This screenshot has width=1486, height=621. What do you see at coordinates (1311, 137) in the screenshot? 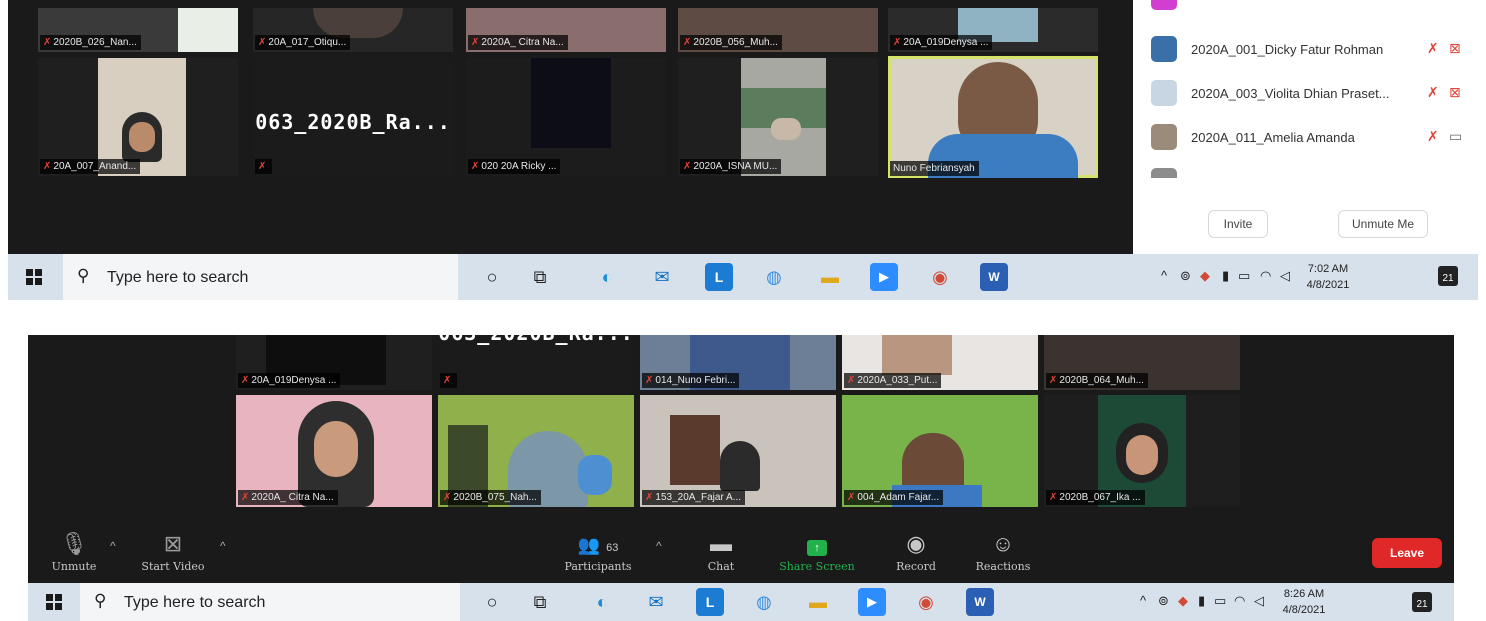
I see `participant-list-item: 2020A_011_Amelia Amanda ✗ ▭` at bounding box center [1311, 137].